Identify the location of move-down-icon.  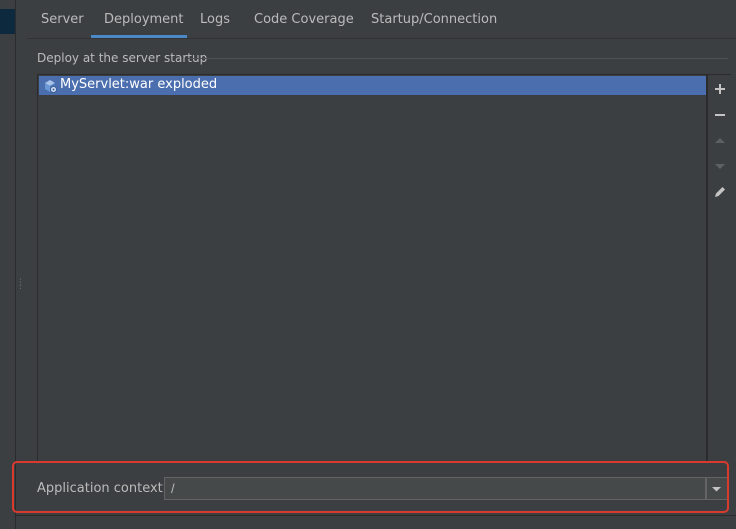
(720, 166).